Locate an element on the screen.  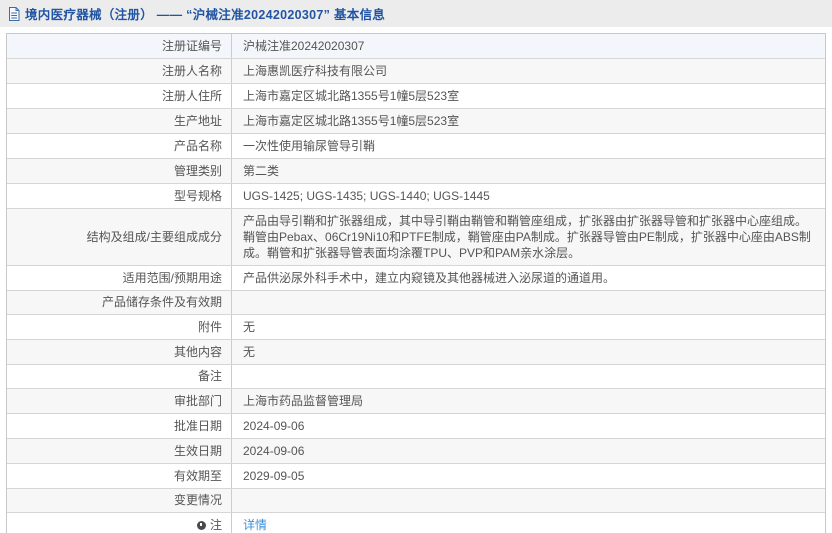
row-value: 上海市药品监督管理局 is located at coordinates (528, 401).